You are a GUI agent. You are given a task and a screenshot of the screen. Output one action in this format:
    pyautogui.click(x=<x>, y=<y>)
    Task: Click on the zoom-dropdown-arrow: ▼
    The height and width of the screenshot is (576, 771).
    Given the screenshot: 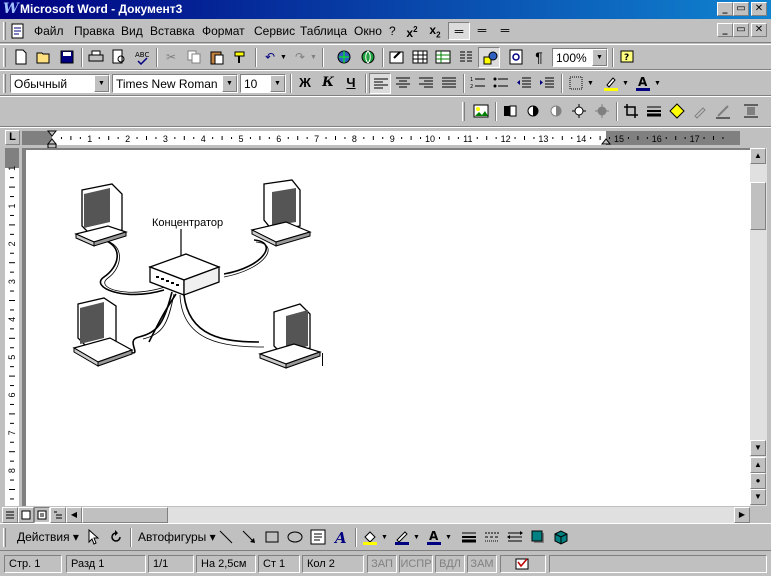 What is the action you would take?
    pyautogui.click(x=599, y=57)
    